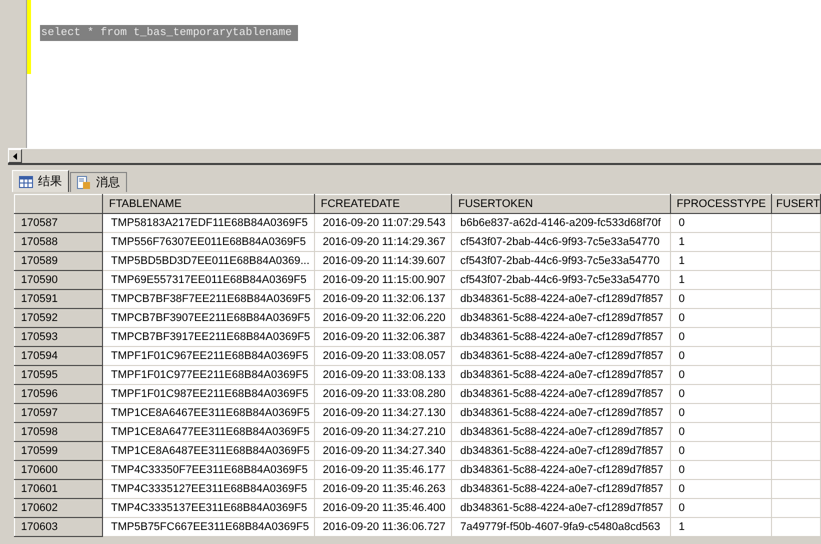  I want to click on row-header: 170594, so click(58, 356).